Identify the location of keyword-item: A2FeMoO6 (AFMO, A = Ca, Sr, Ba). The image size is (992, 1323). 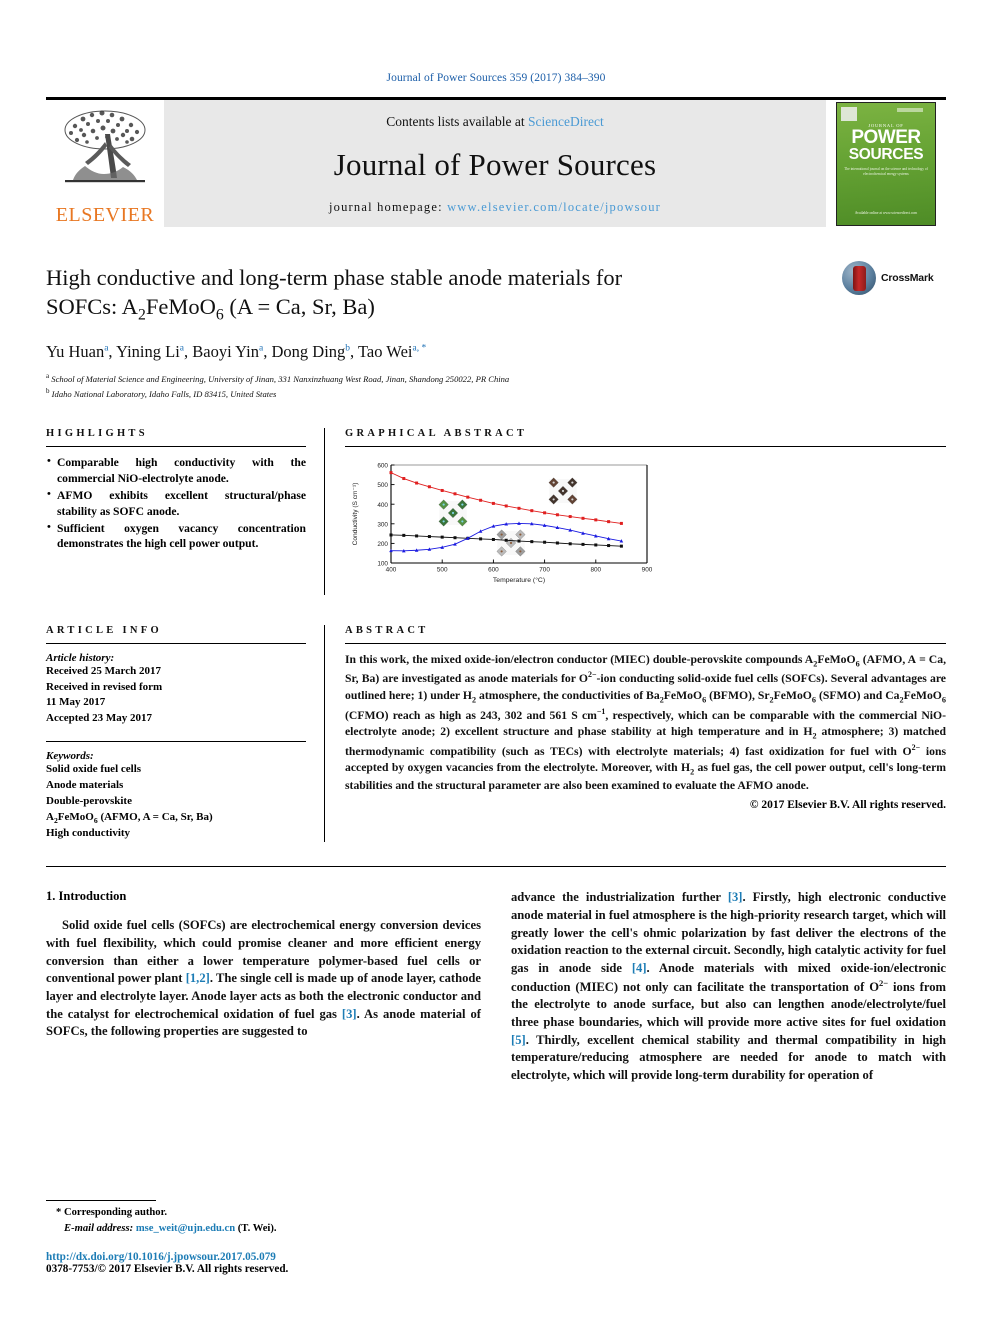
(129, 818).